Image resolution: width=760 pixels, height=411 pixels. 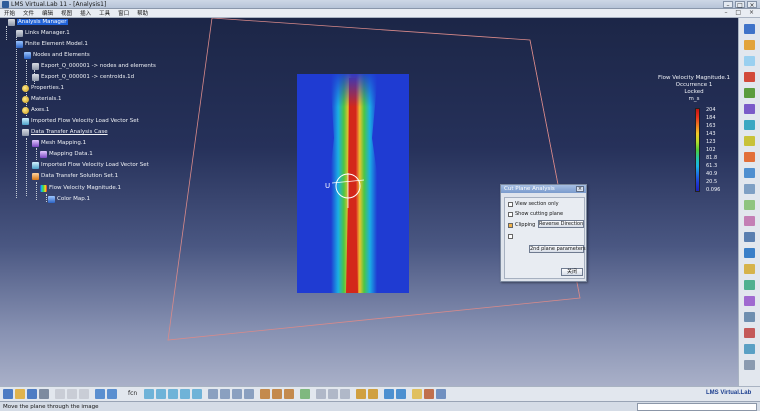 I want to click on hide-show-icon, so click(x=289, y=394).